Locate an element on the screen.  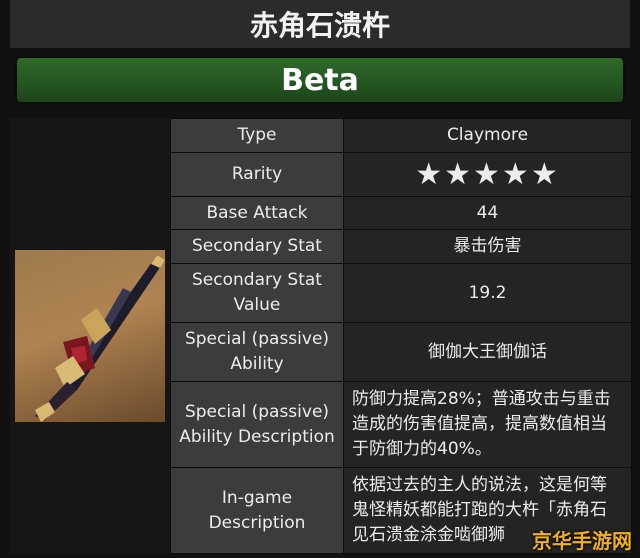
page-title: 赤角石溃杵 is located at coordinates (320, 24).